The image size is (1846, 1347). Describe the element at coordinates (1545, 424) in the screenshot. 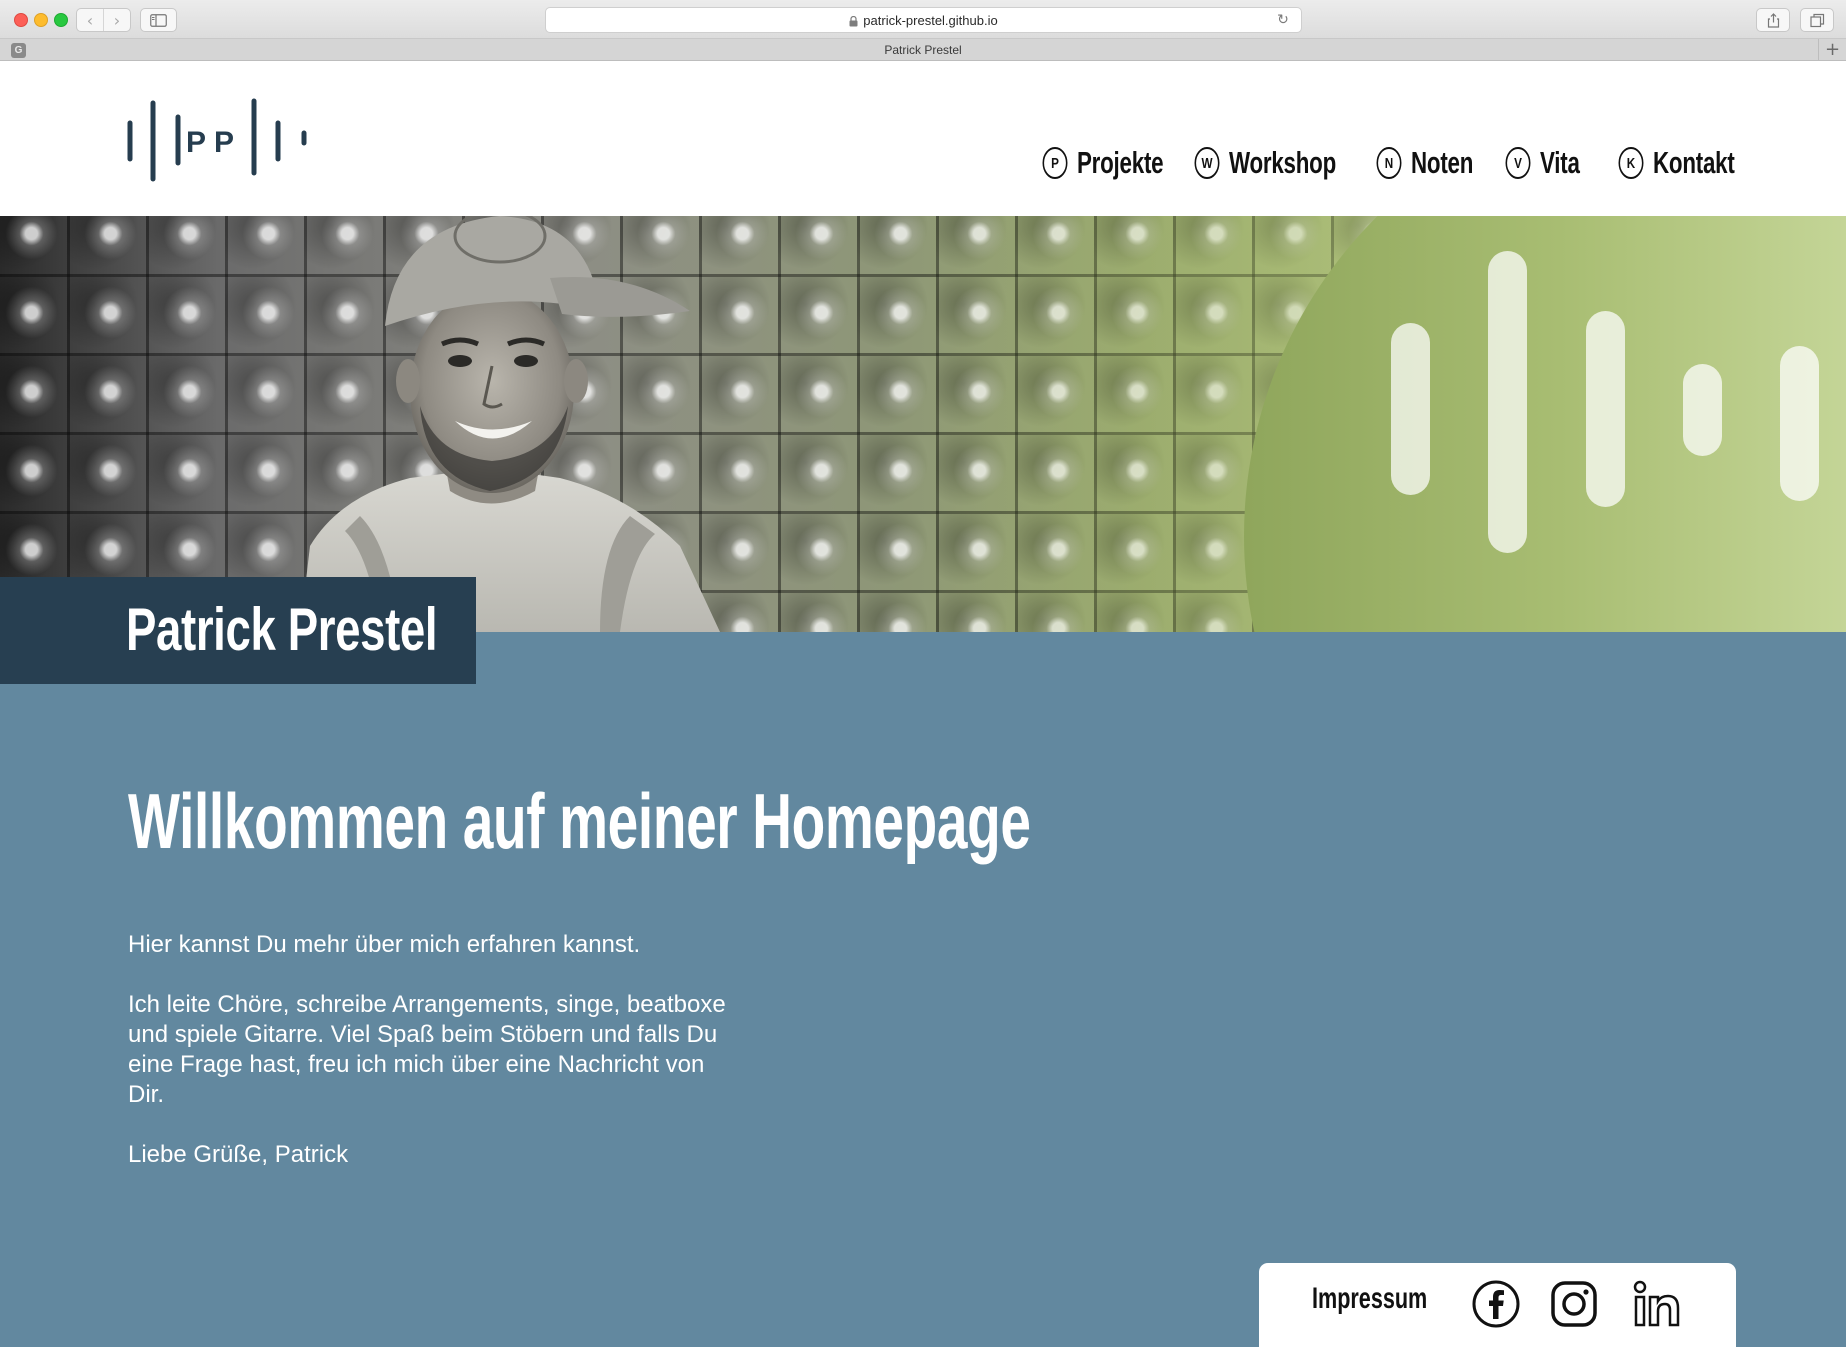

I see `green-circle-decoration` at that location.